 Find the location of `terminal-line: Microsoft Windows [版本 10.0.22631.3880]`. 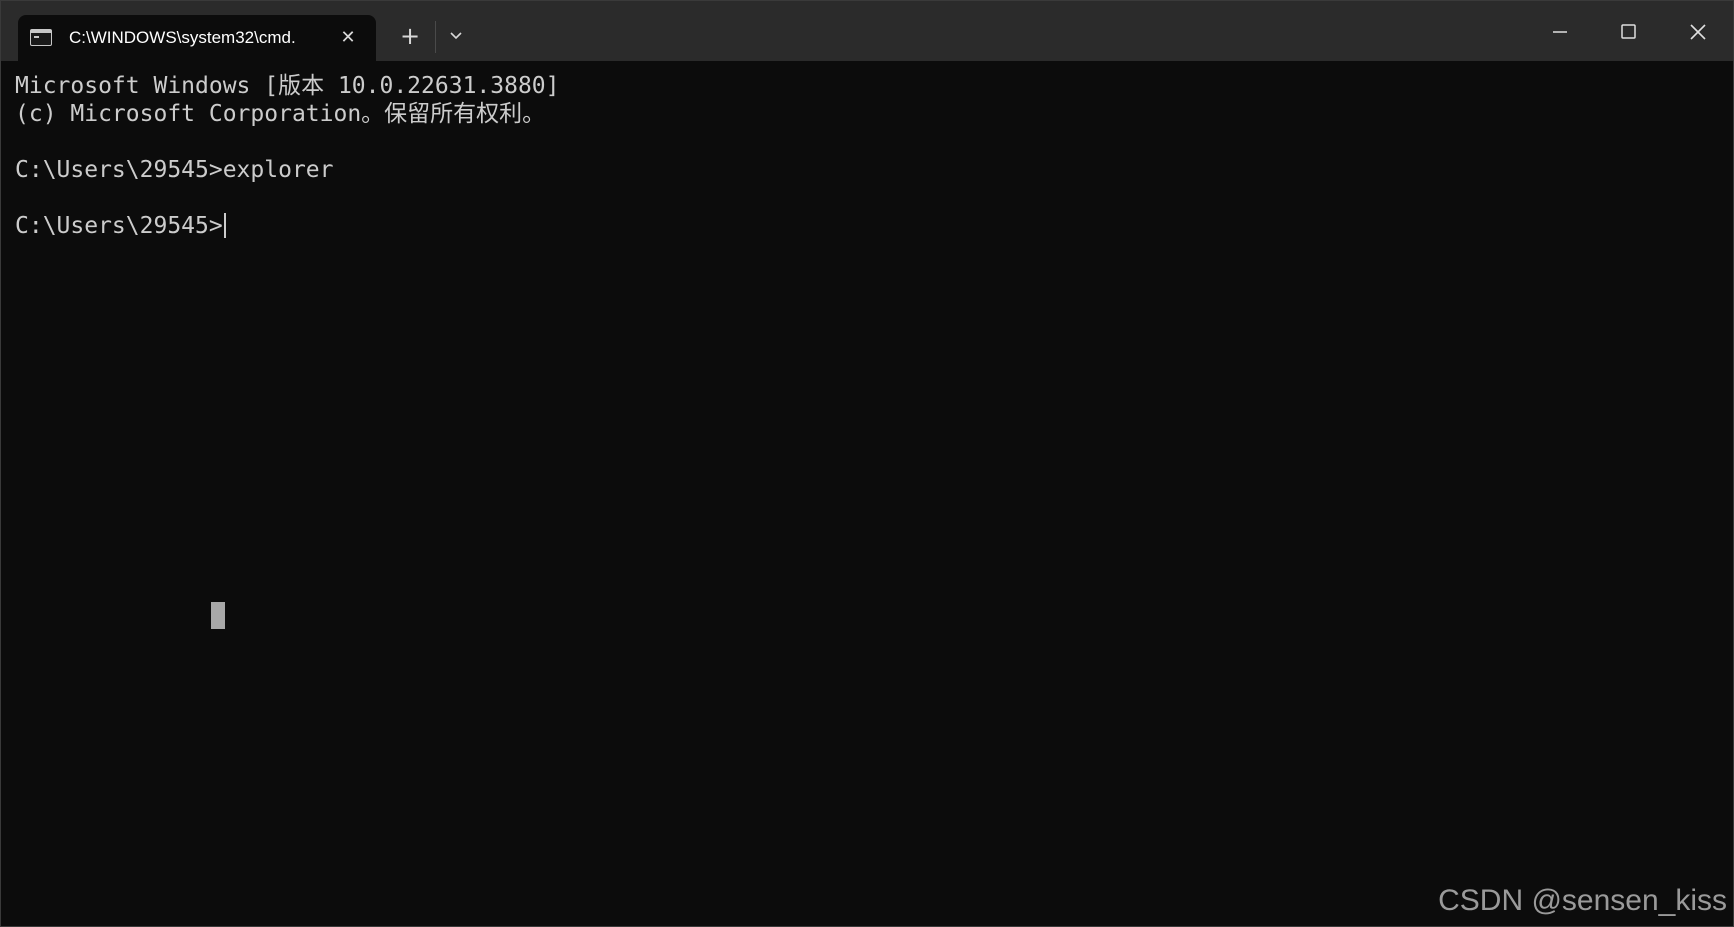

terminal-line: Microsoft Windows [版本 10.0.22631.3880] is located at coordinates (287, 86).